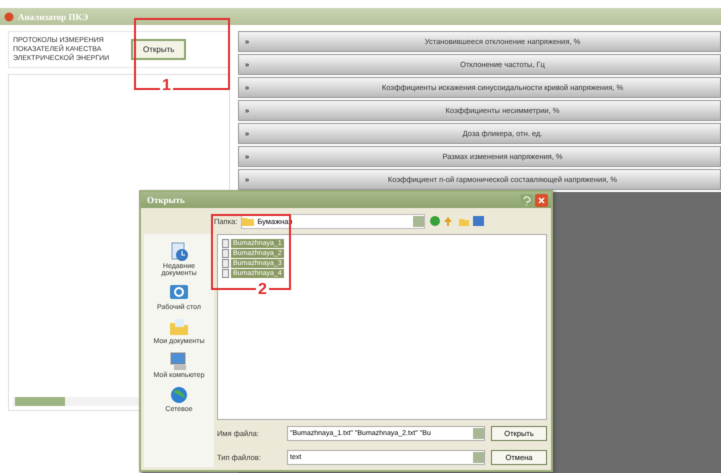  Describe the element at coordinates (158, 49) in the screenshot. I see `open-button: Открыть` at that location.